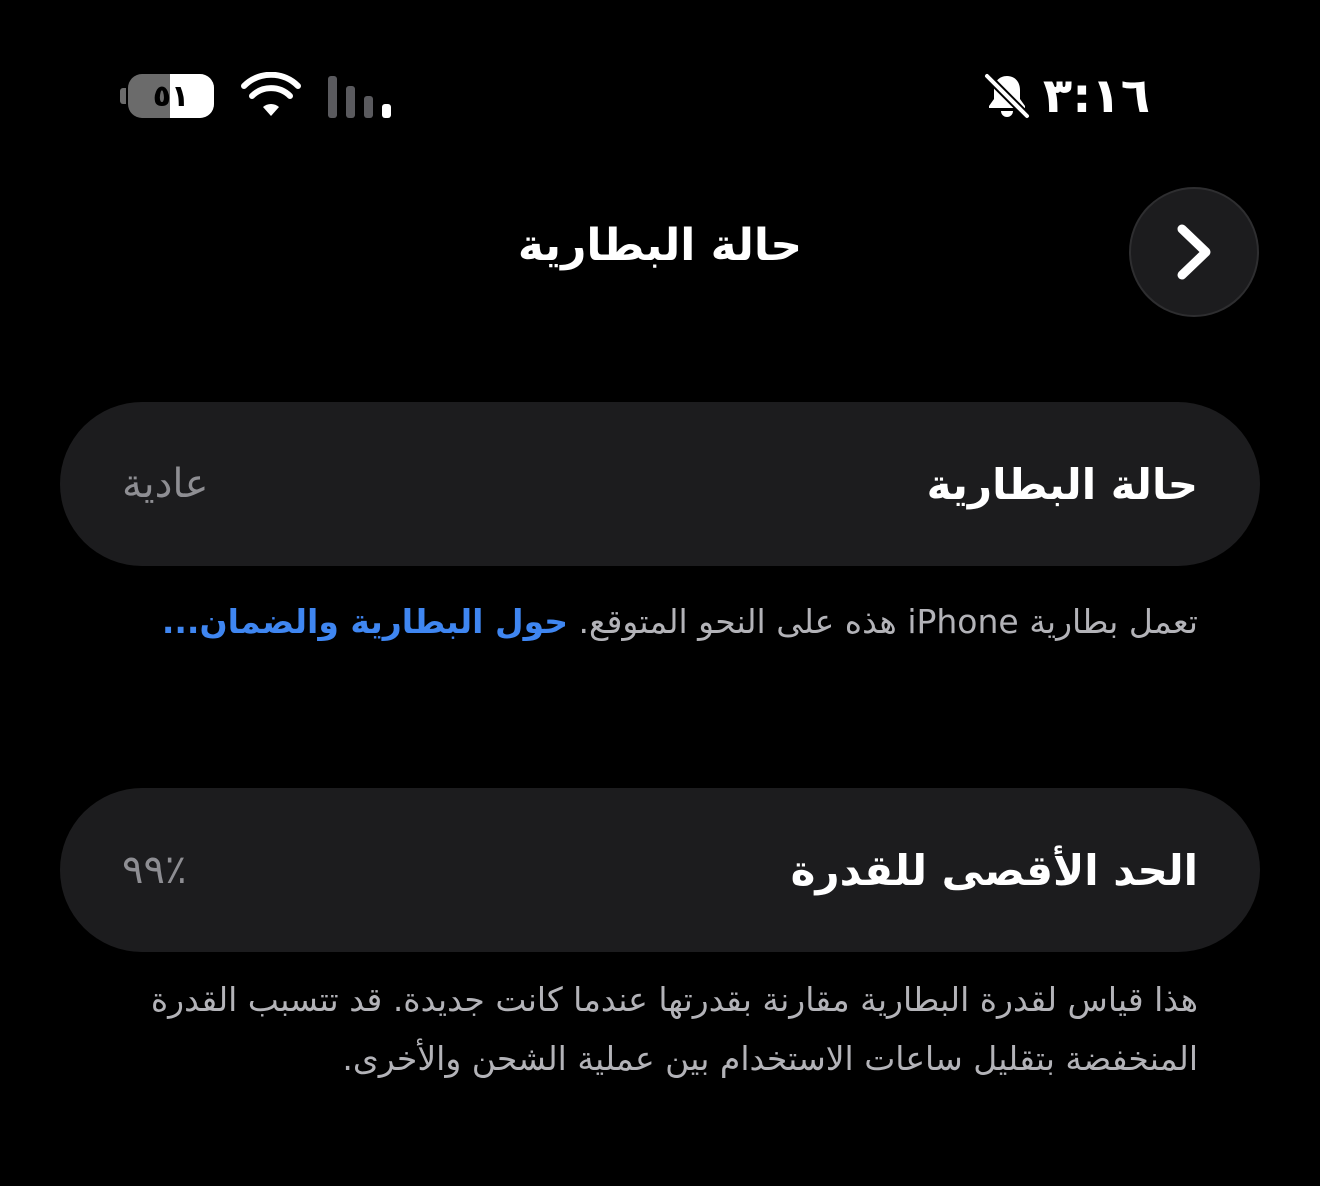 The image size is (1320, 1186). Describe the element at coordinates (1006, 96) in the screenshot. I see `bell-slash-icon` at that location.